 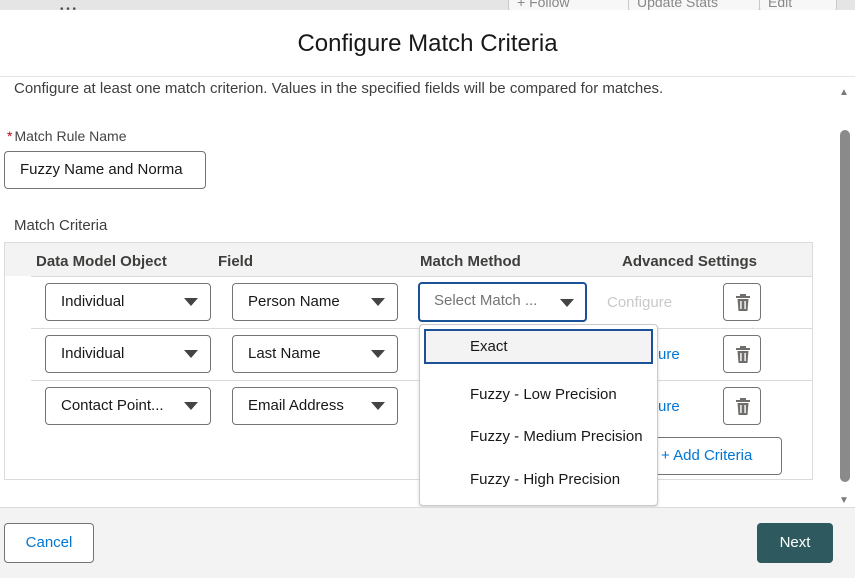 What do you see at coordinates (538, 480) in the screenshot?
I see `option-fuzzy-high-precision: Fuzzy - High Precision` at bounding box center [538, 480].